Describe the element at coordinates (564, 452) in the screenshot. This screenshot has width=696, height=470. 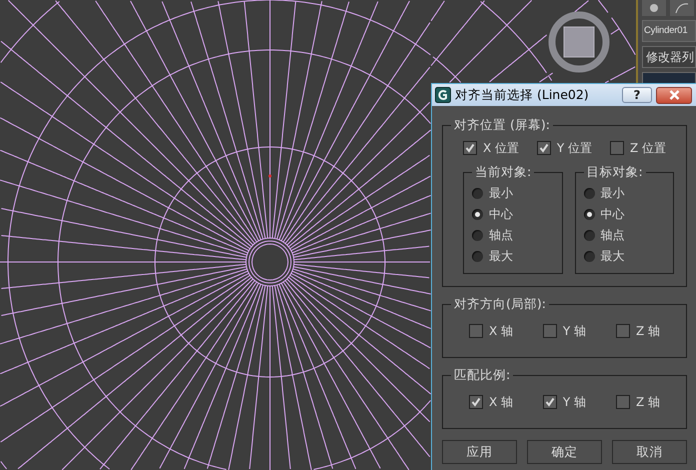
I see `dialog-button: 确定` at that location.